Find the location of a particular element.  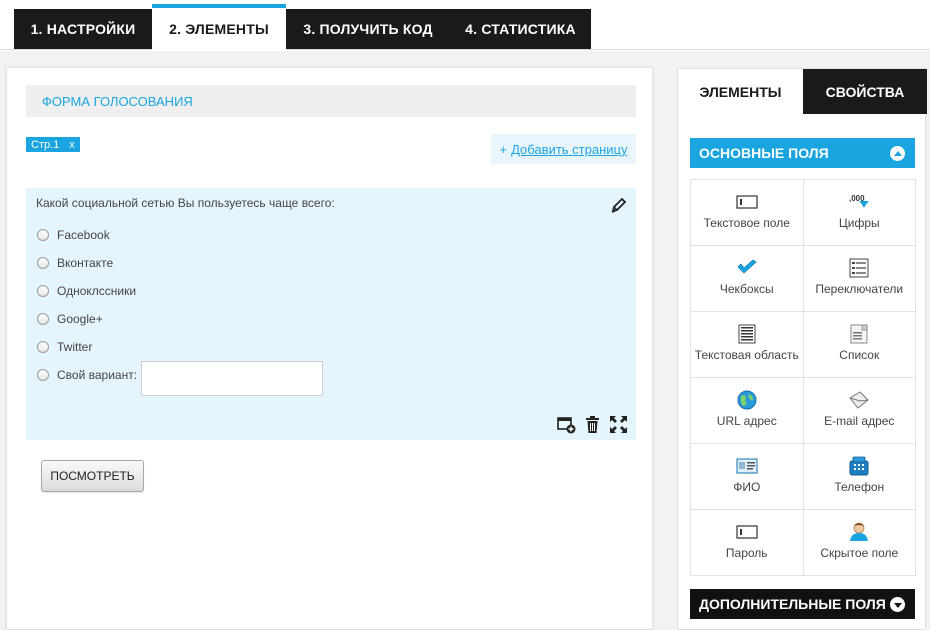

option-label: Одноклссники is located at coordinates (97, 291).